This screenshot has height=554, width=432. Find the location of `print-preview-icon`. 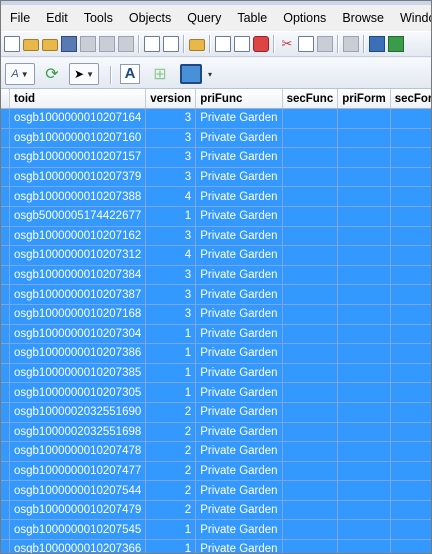

print-preview-icon is located at coordinates (242, 44).